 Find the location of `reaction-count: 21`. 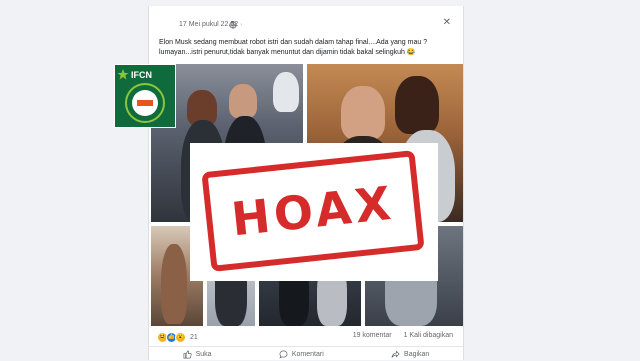

reaction-count: 21 is located at coordinates (194, 337).